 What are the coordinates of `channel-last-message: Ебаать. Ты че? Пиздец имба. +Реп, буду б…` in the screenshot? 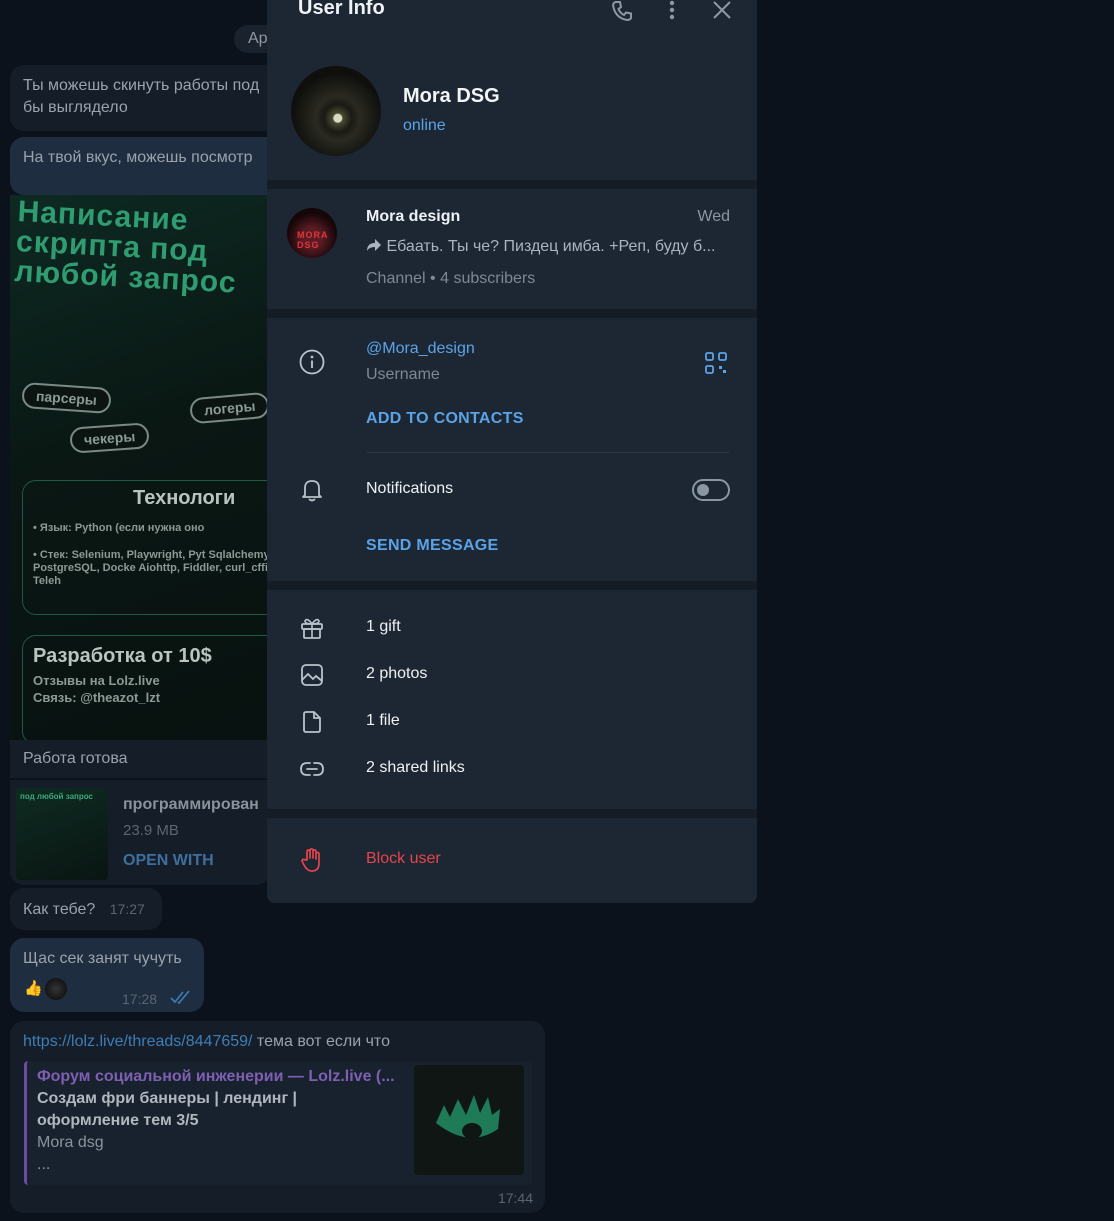 It's located at (546, 247).